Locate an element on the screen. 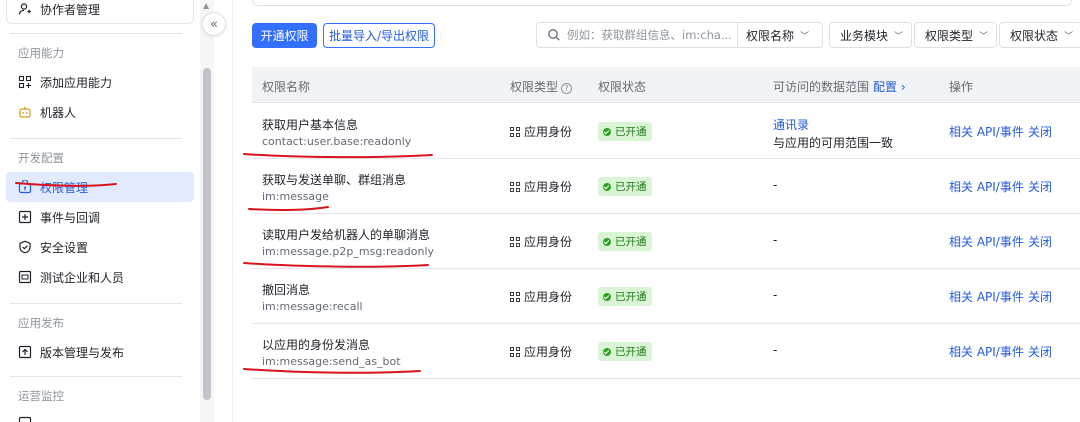 Image resolution: width=1080 pixels, height=422 pixels. range-description: 与应用的可用范围一致 is located at coordinates (833, 143).